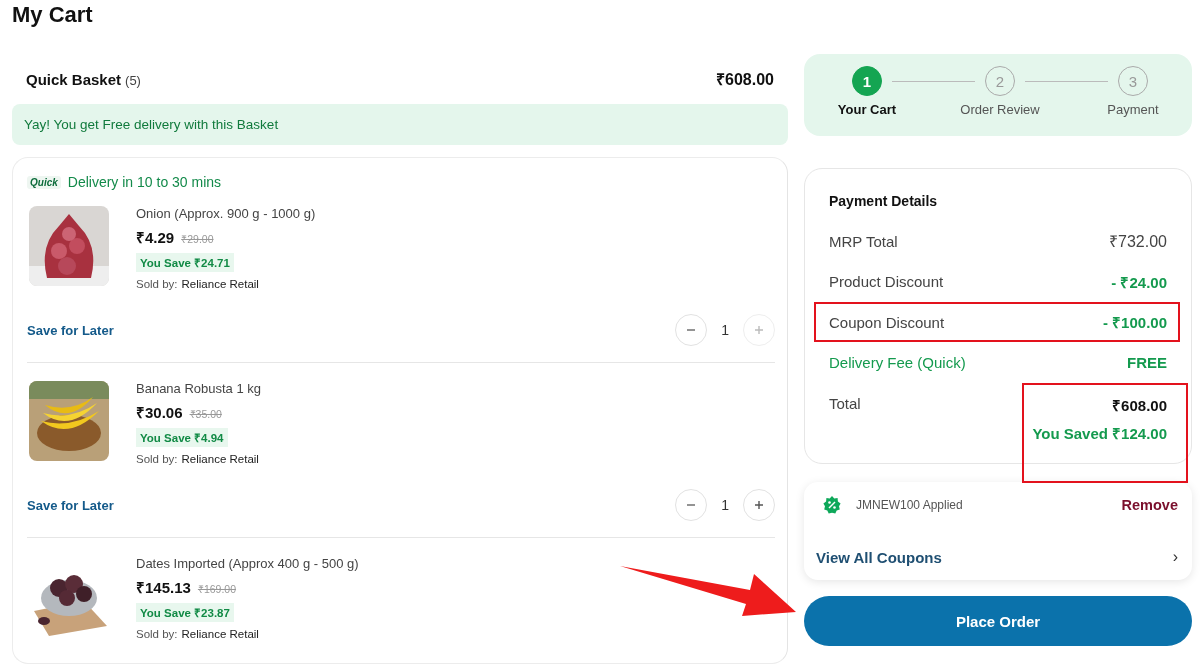  Describe the element at coordinates (155, 237) in the screenshot. I see `product-price: ₹4.29` at that location.